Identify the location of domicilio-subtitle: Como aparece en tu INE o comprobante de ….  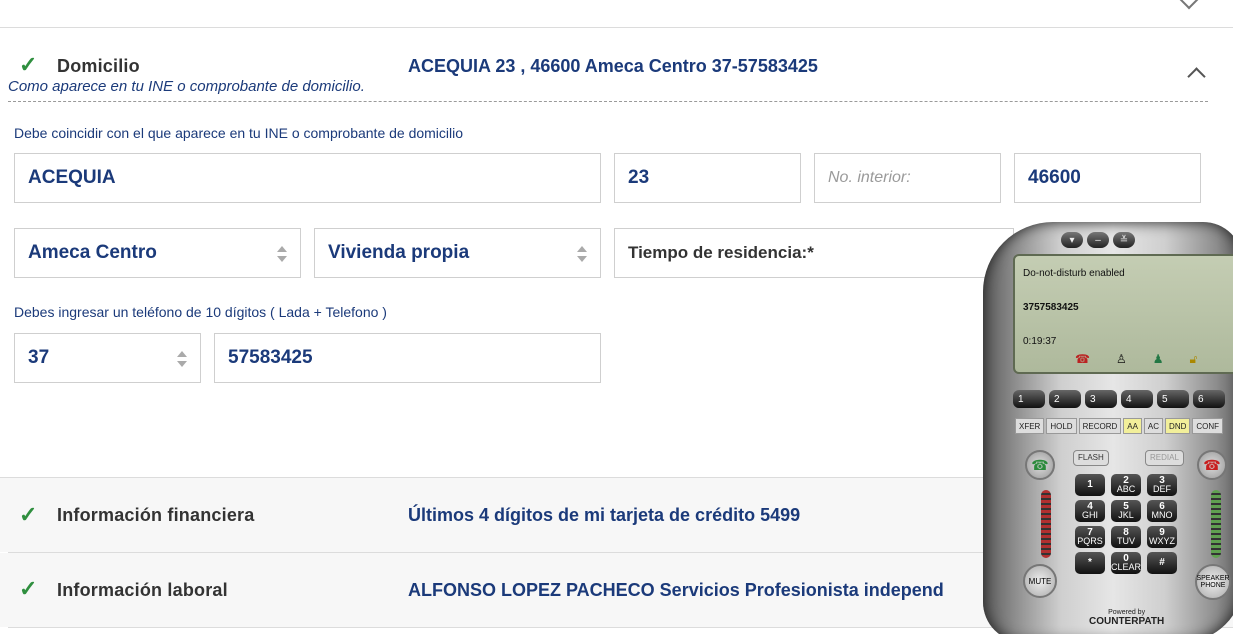
(186, 86).